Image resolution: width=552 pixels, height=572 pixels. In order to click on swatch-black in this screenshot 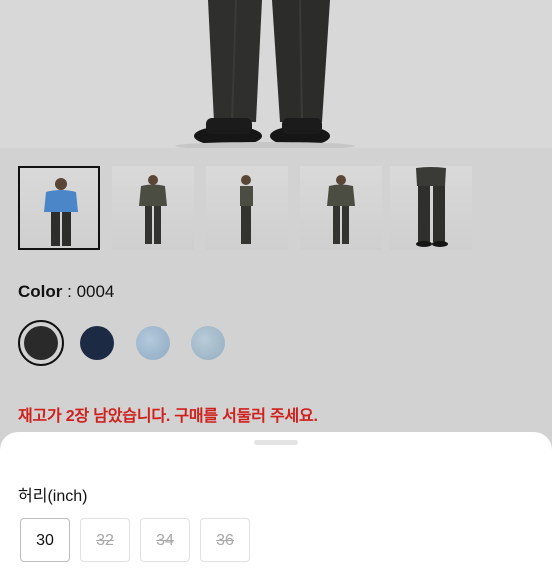, I will do `click(41, 343)`.